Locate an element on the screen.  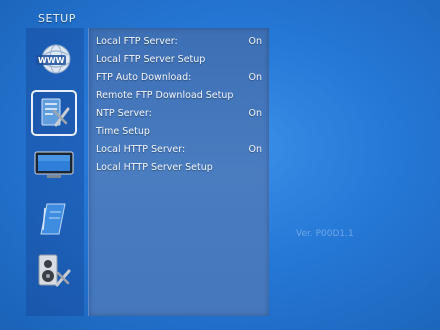
nav-audio is located at coordinates (54, 271).